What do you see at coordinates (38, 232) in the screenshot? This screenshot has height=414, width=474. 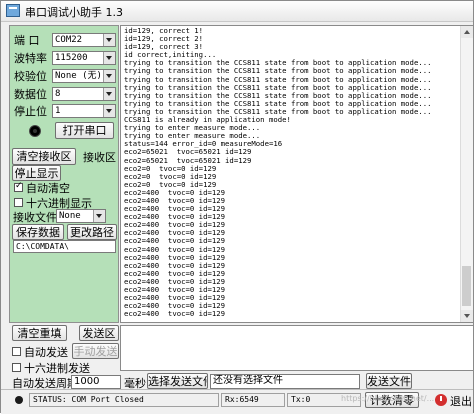 I see `save-data-button: 保存数据` at bounding box center [38, 232].